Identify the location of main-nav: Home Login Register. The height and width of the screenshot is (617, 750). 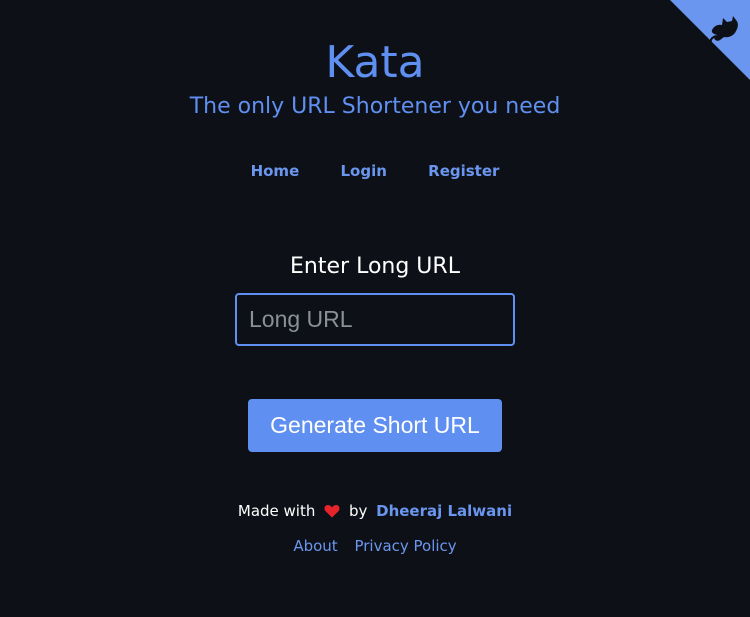
(375, 171).